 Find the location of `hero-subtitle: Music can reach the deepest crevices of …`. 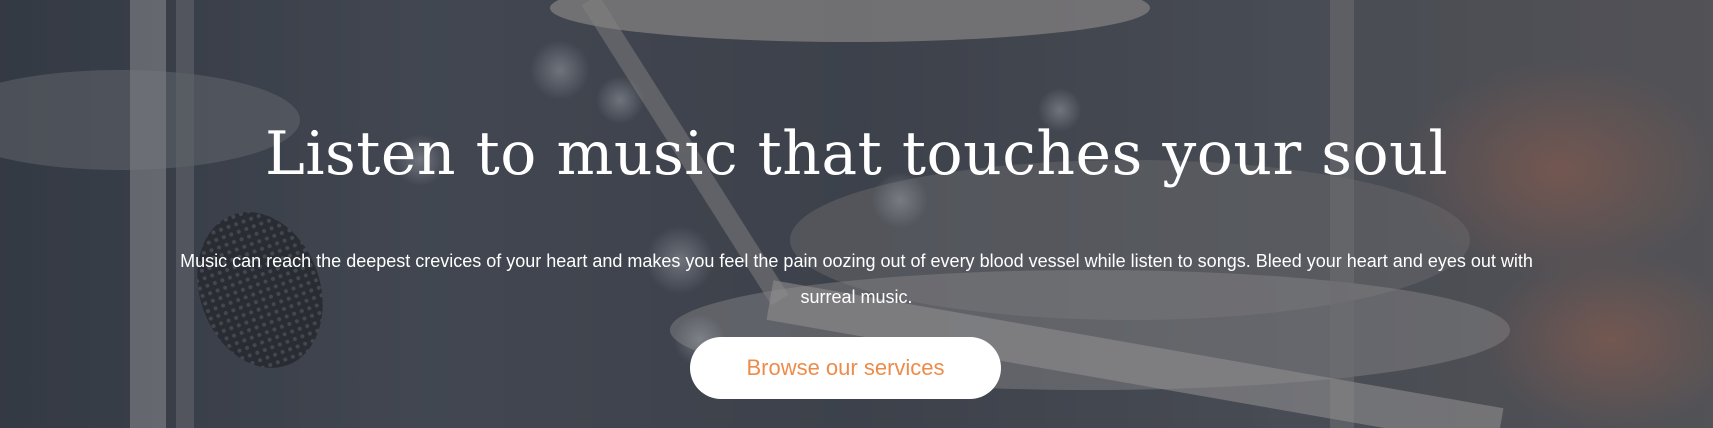

hero-subtitle: Music can reach the deepest crevices of … is located at coordinates (856, 279).